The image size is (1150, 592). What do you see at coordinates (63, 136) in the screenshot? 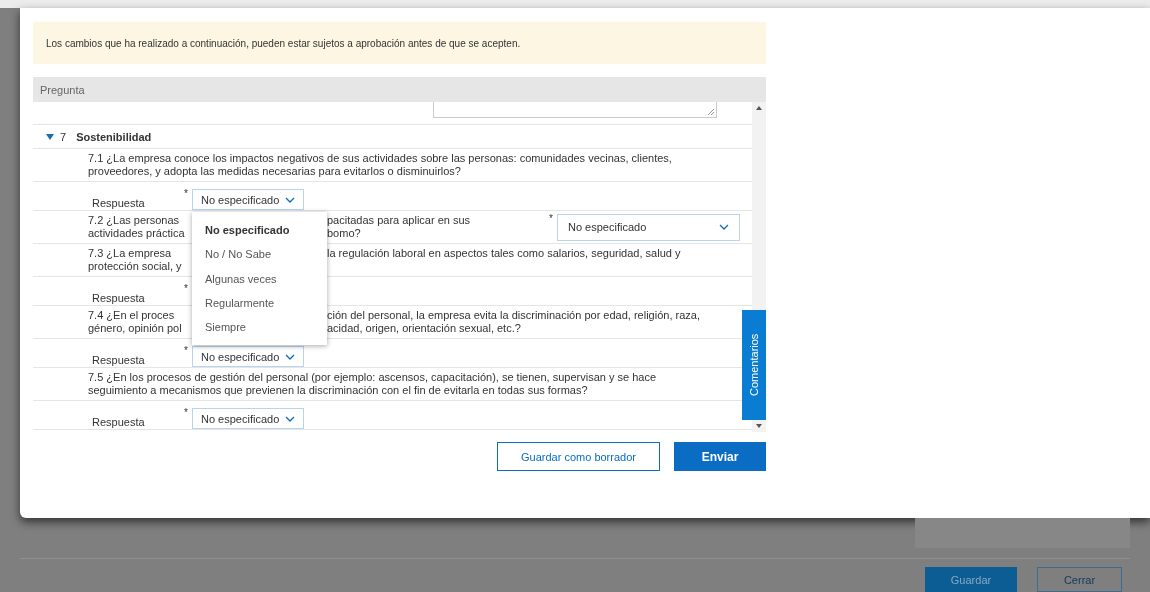
I see `section-number: 7` at bounding box center [63, 136].